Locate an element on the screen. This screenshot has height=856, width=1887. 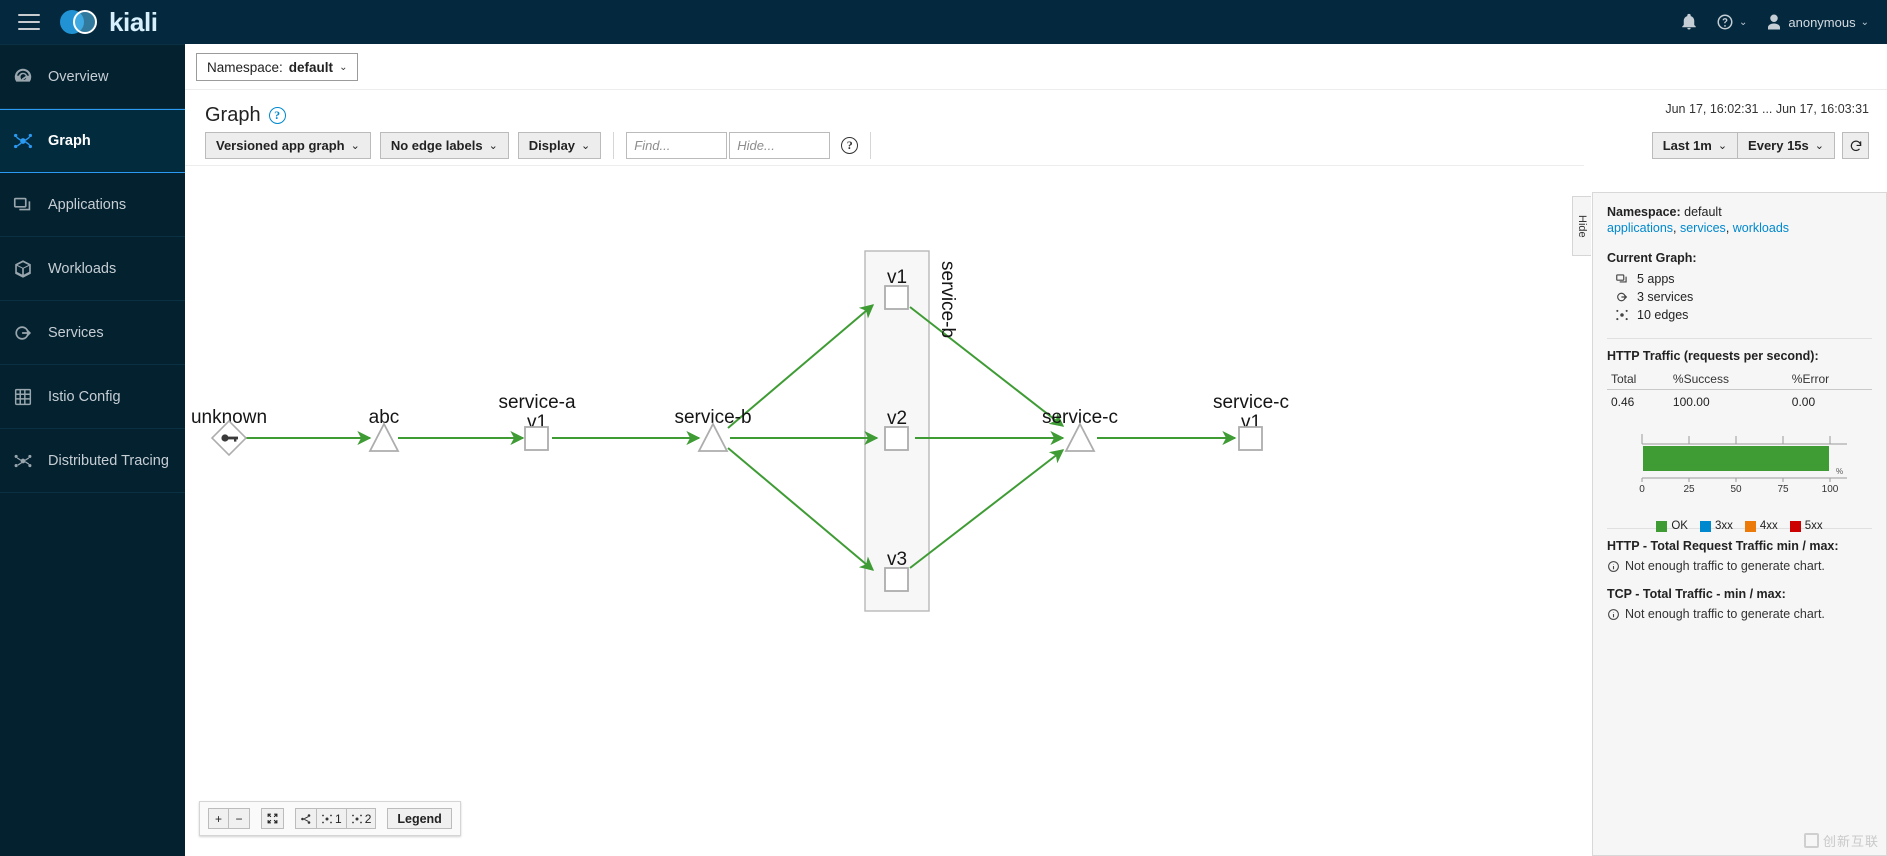
sidebar-item-distributed-tracing: Distributed Tracing is located at coordinates (92, 461).